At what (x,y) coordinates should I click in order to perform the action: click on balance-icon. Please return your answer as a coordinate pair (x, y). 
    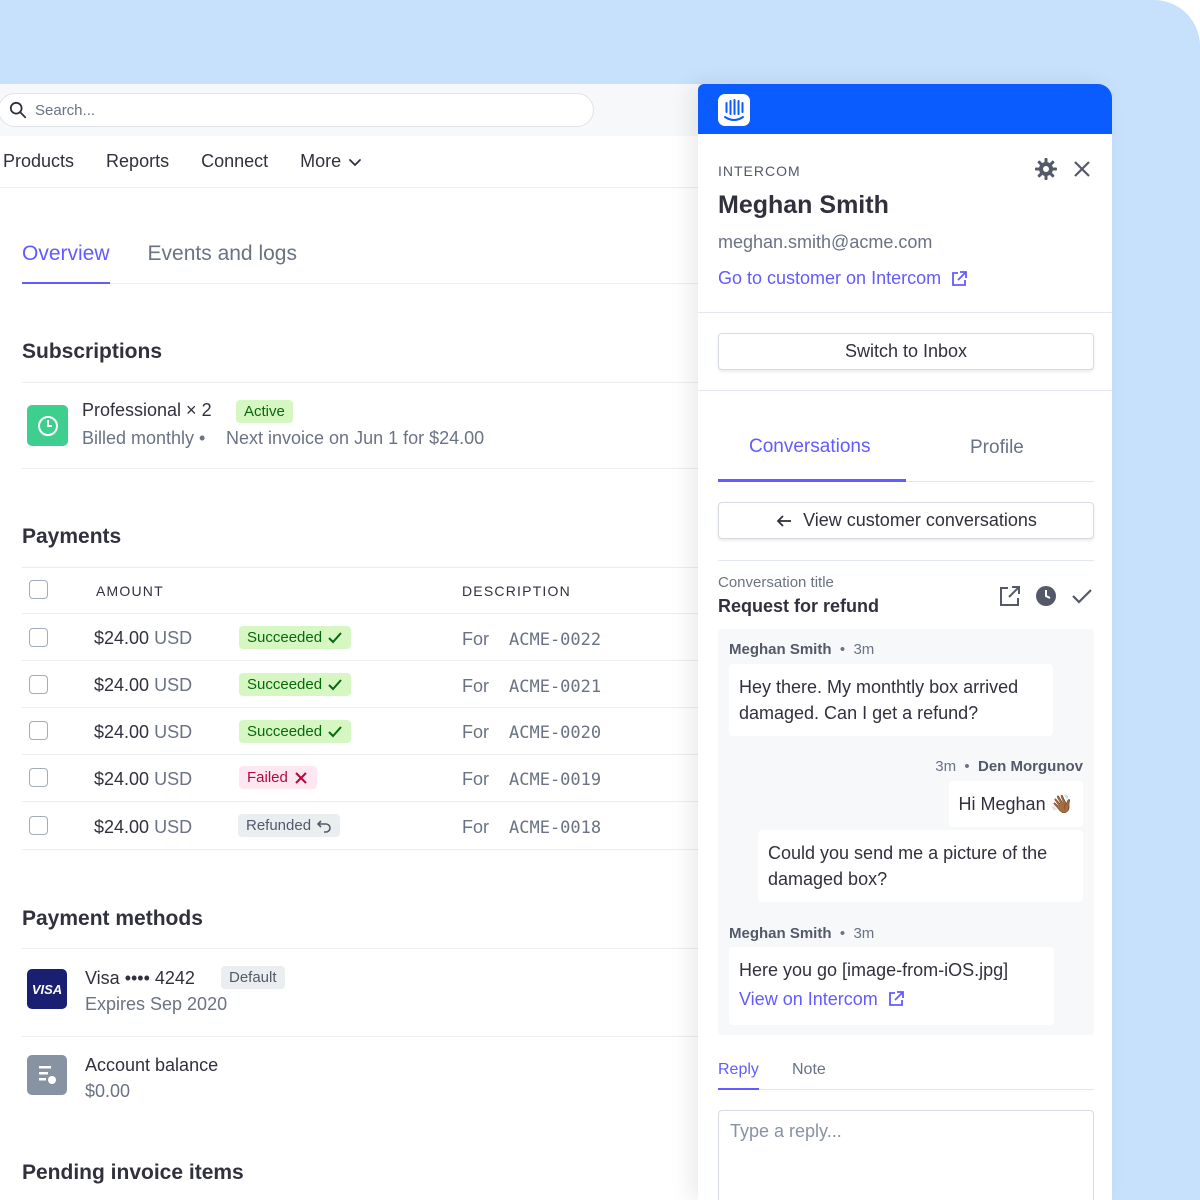
    Looking at the image, I should click on (47, 1075).